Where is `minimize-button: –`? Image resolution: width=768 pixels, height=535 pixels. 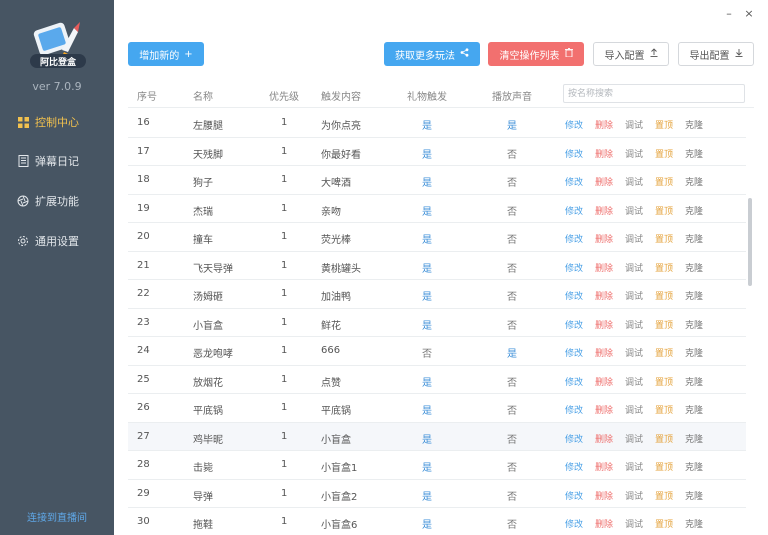
minimize-button: – is located at coordinates (729, 14).